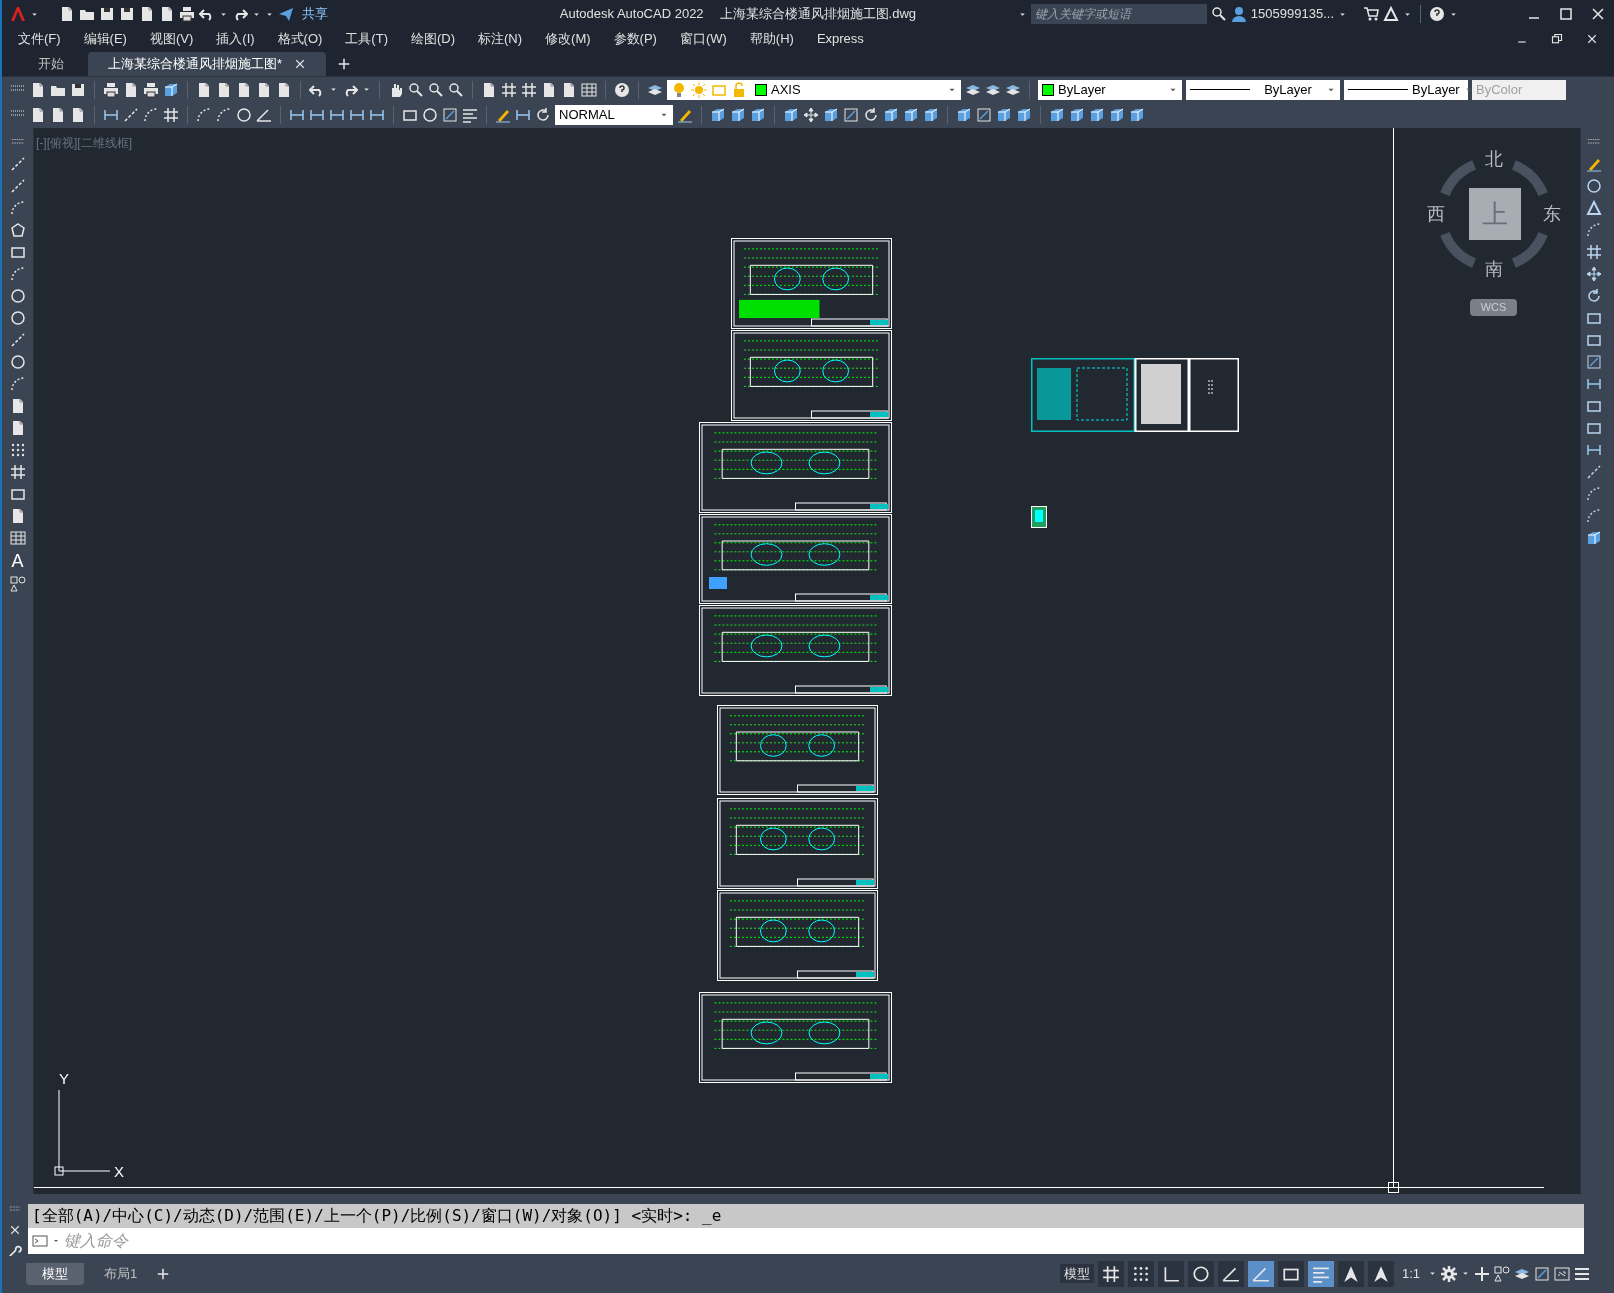 The image size is (1614, 1293). I want to click on menu-item: 文件(F), so click(39, 39).